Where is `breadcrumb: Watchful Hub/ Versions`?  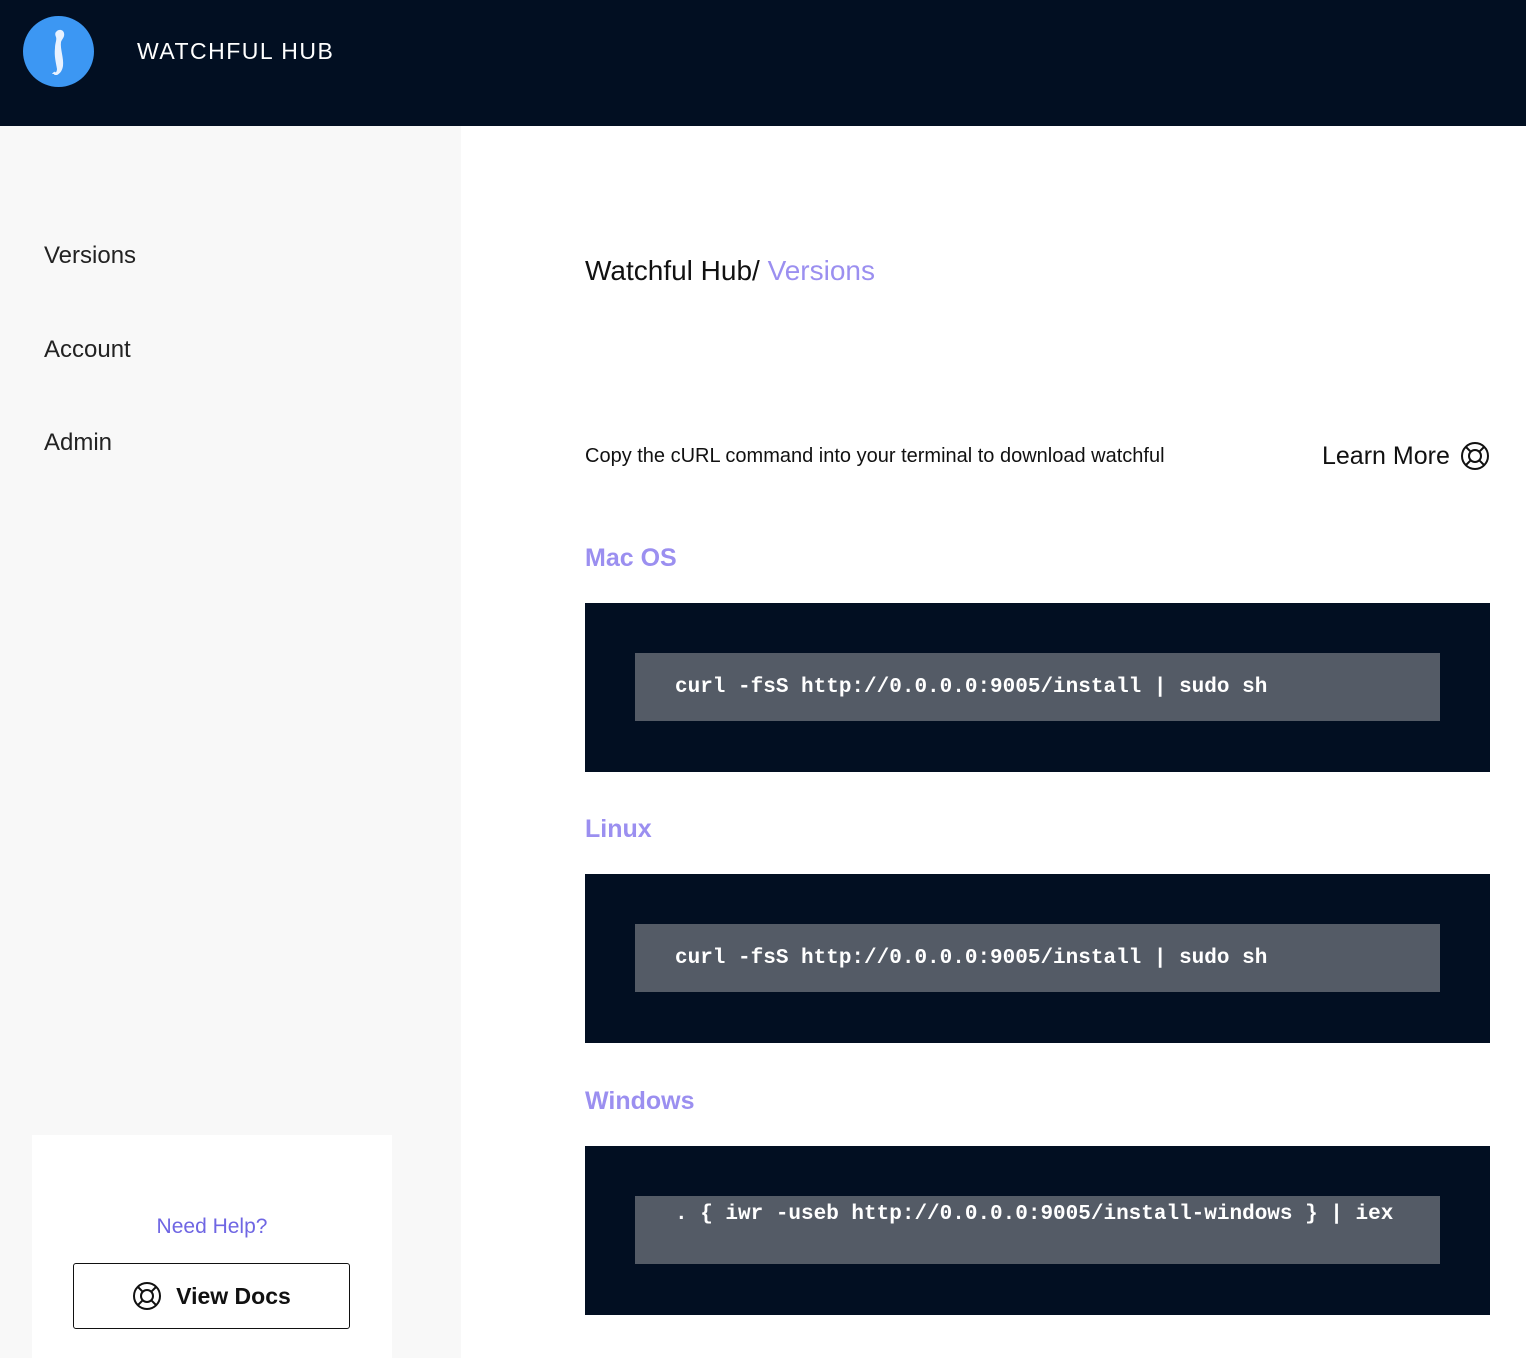
breadcrumb: Watchful Hub/ Versions is located at coordinates (730, 271).